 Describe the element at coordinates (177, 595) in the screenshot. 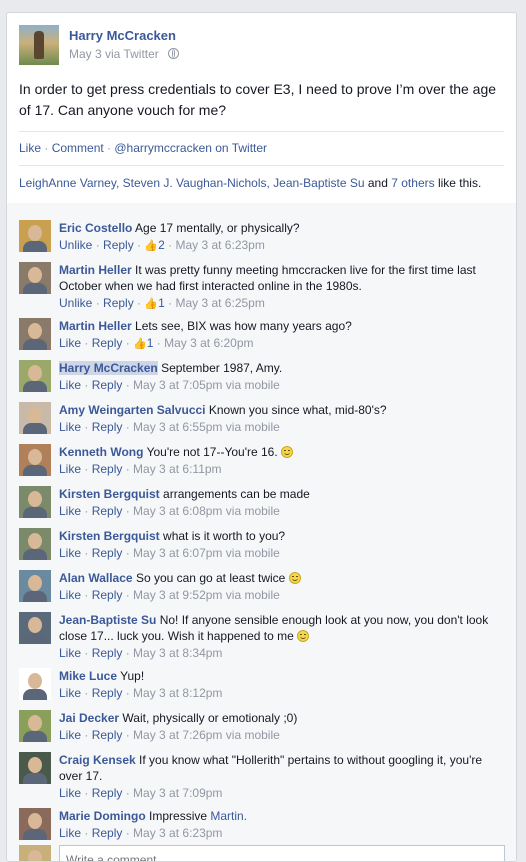

I see `comment-timestamp: May 3 at 9:52pm` at that location.